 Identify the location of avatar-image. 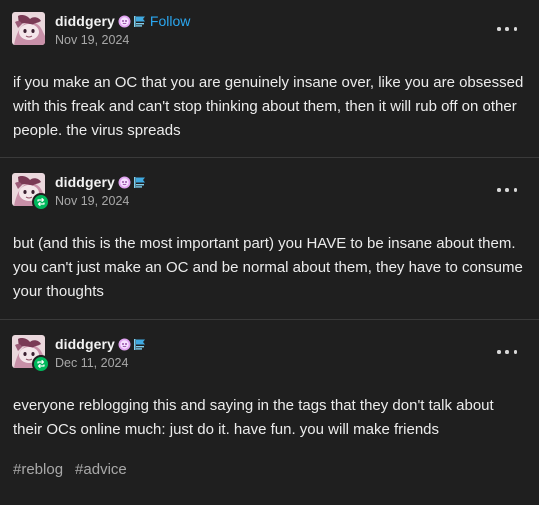
(28, 28).